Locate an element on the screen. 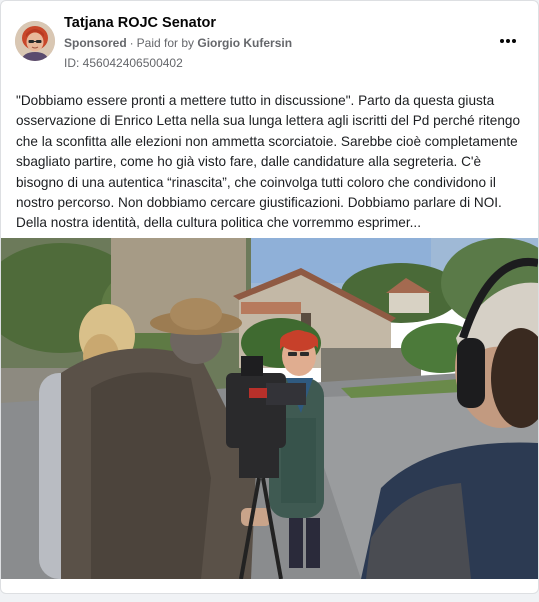 The width and height of the screenshot is (539, 602). profile-photo is located at coordinates (35, 41).